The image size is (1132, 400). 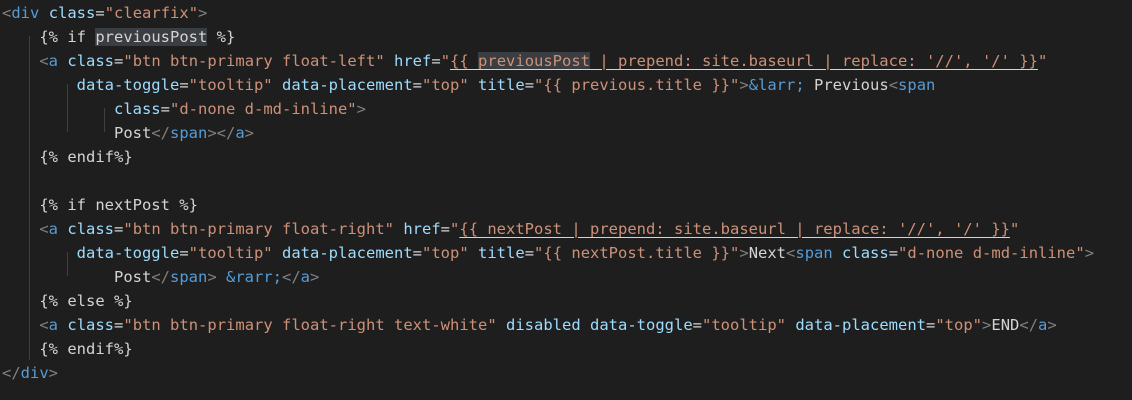 I want to click on code-token: {% if nextPost %}, so click(x=100, y=205).